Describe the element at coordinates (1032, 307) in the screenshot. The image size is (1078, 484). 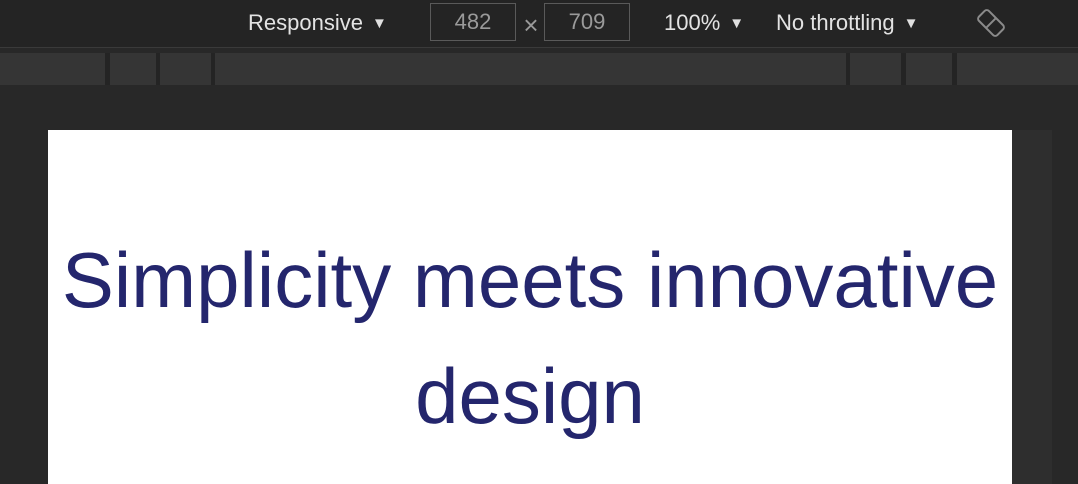
I see `viewport-scrollbar` at that location.